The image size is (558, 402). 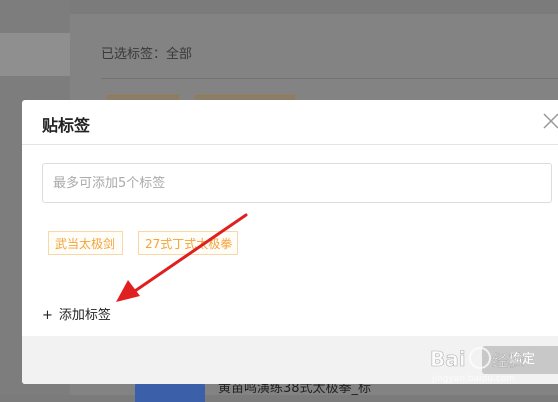 What do you see at coordinates (473, 379) in the screenshot?
I see `svg-text: jingyan.baidu.com` at bounding box center [473, 379].